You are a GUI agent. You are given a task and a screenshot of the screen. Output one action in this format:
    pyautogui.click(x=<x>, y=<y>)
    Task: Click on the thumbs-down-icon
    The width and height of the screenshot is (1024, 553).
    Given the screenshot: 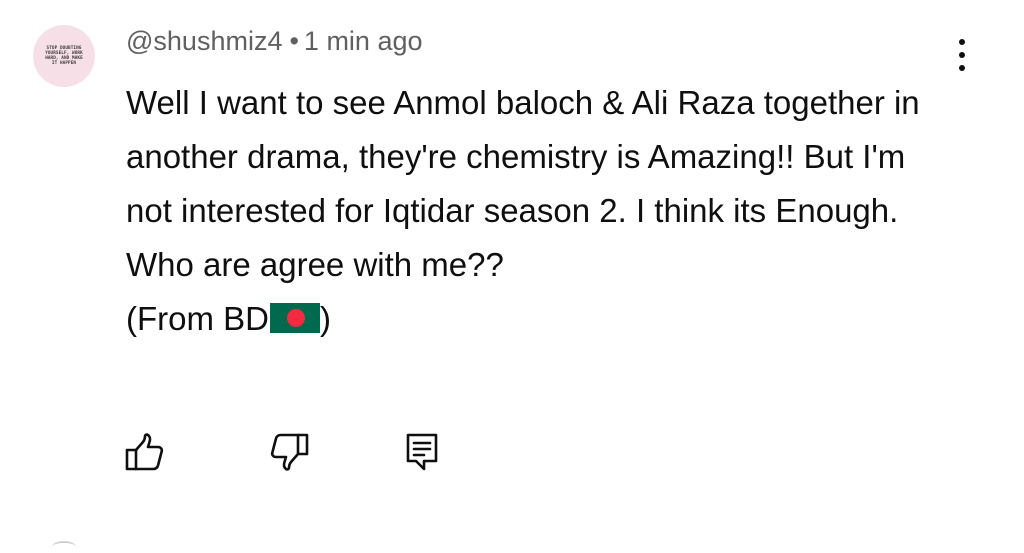 What is the action you would take?
    pyautogui.click(x=289, y=452)
    